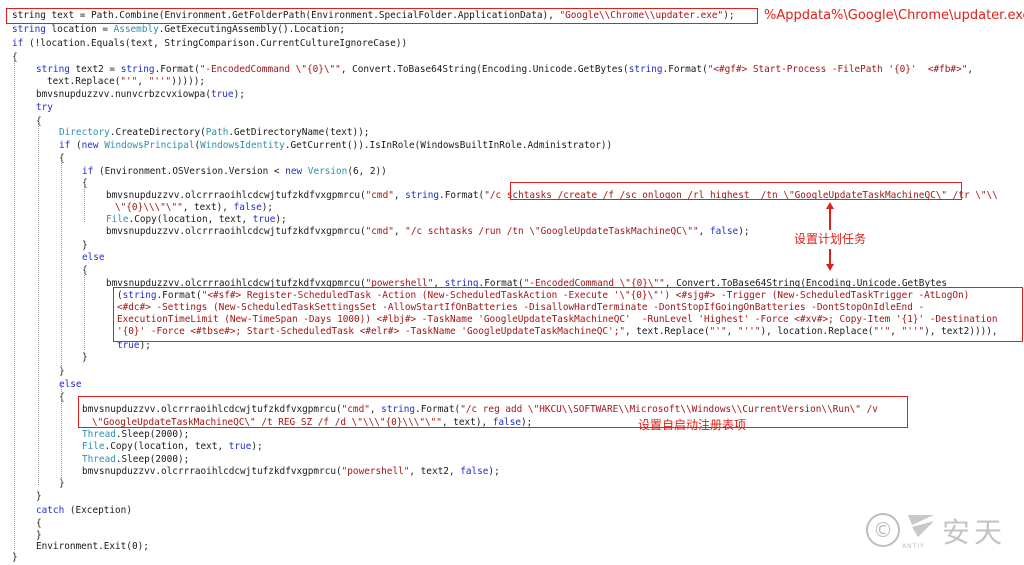 The height and width of the screenshot is (565, 1024). What do you see at coordinates (692, 425) in the screenshot?
I see `annotation-registry-run: 设置自启动注册表项` at bounding box center [692, 425].